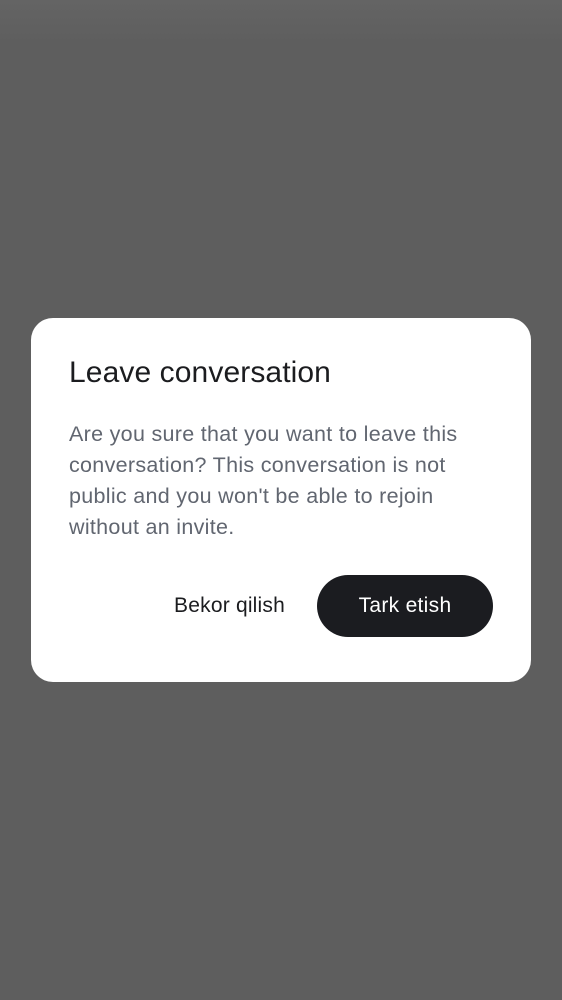  I want to click on dialog-actions: Bekor qilish Tark etish, so click(333, 606).